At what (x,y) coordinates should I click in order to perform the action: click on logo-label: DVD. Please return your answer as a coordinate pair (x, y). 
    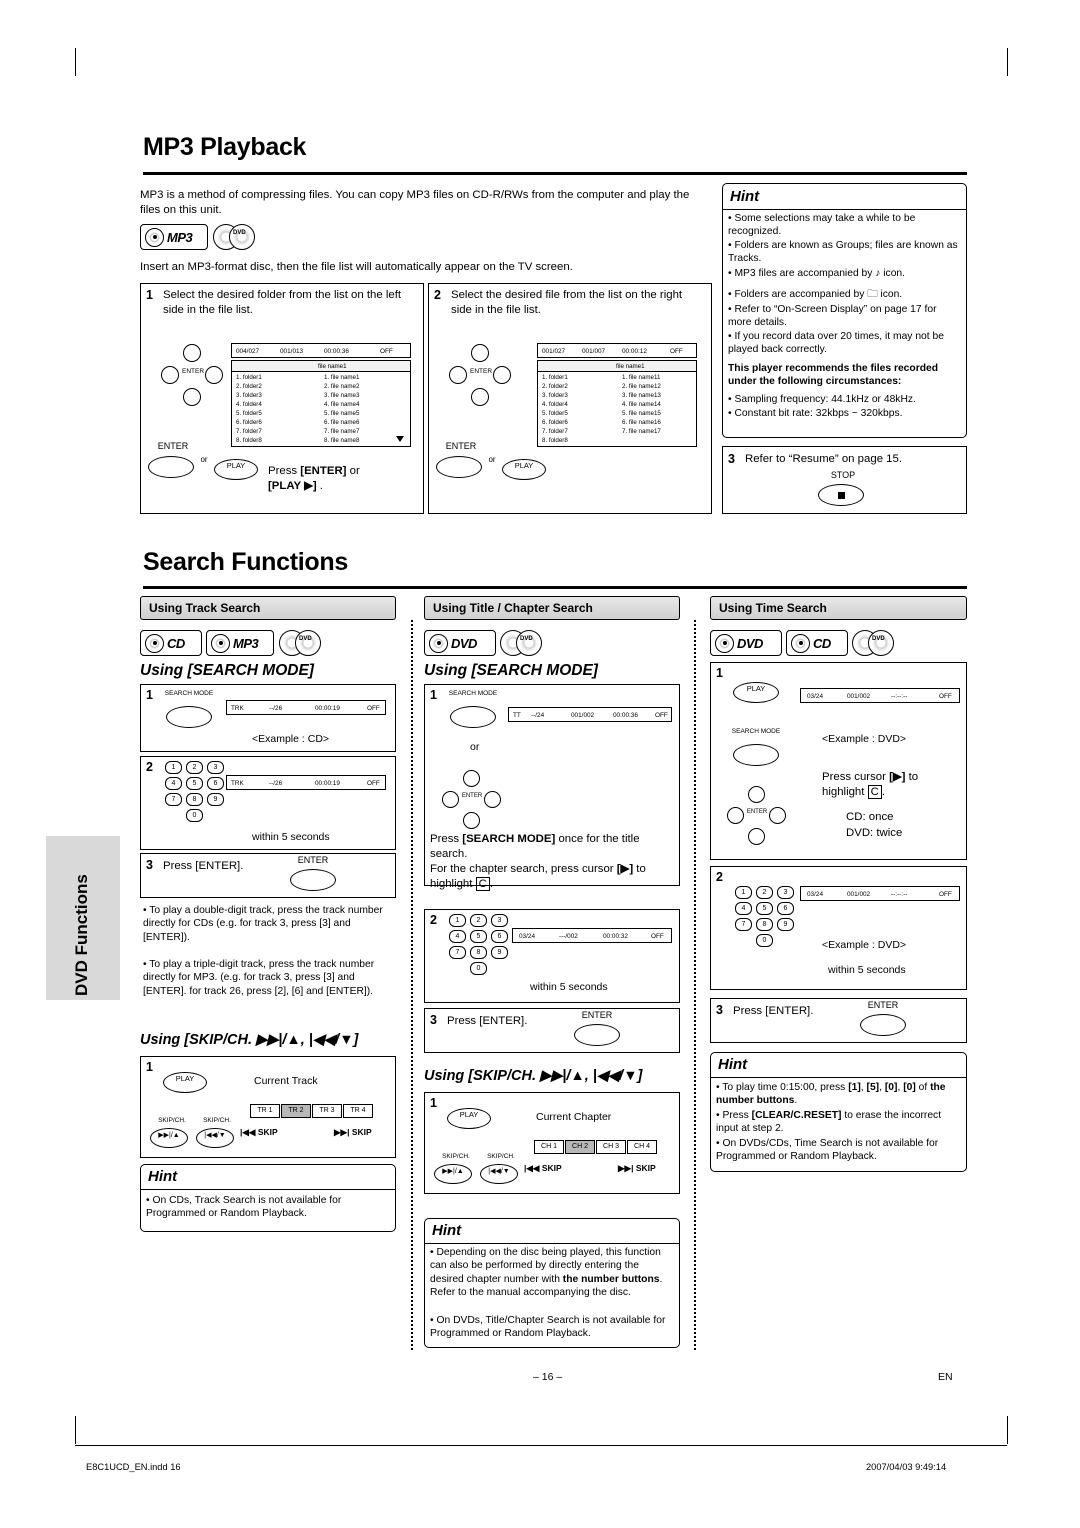
    Looking at the image, I should click on (464, 643).